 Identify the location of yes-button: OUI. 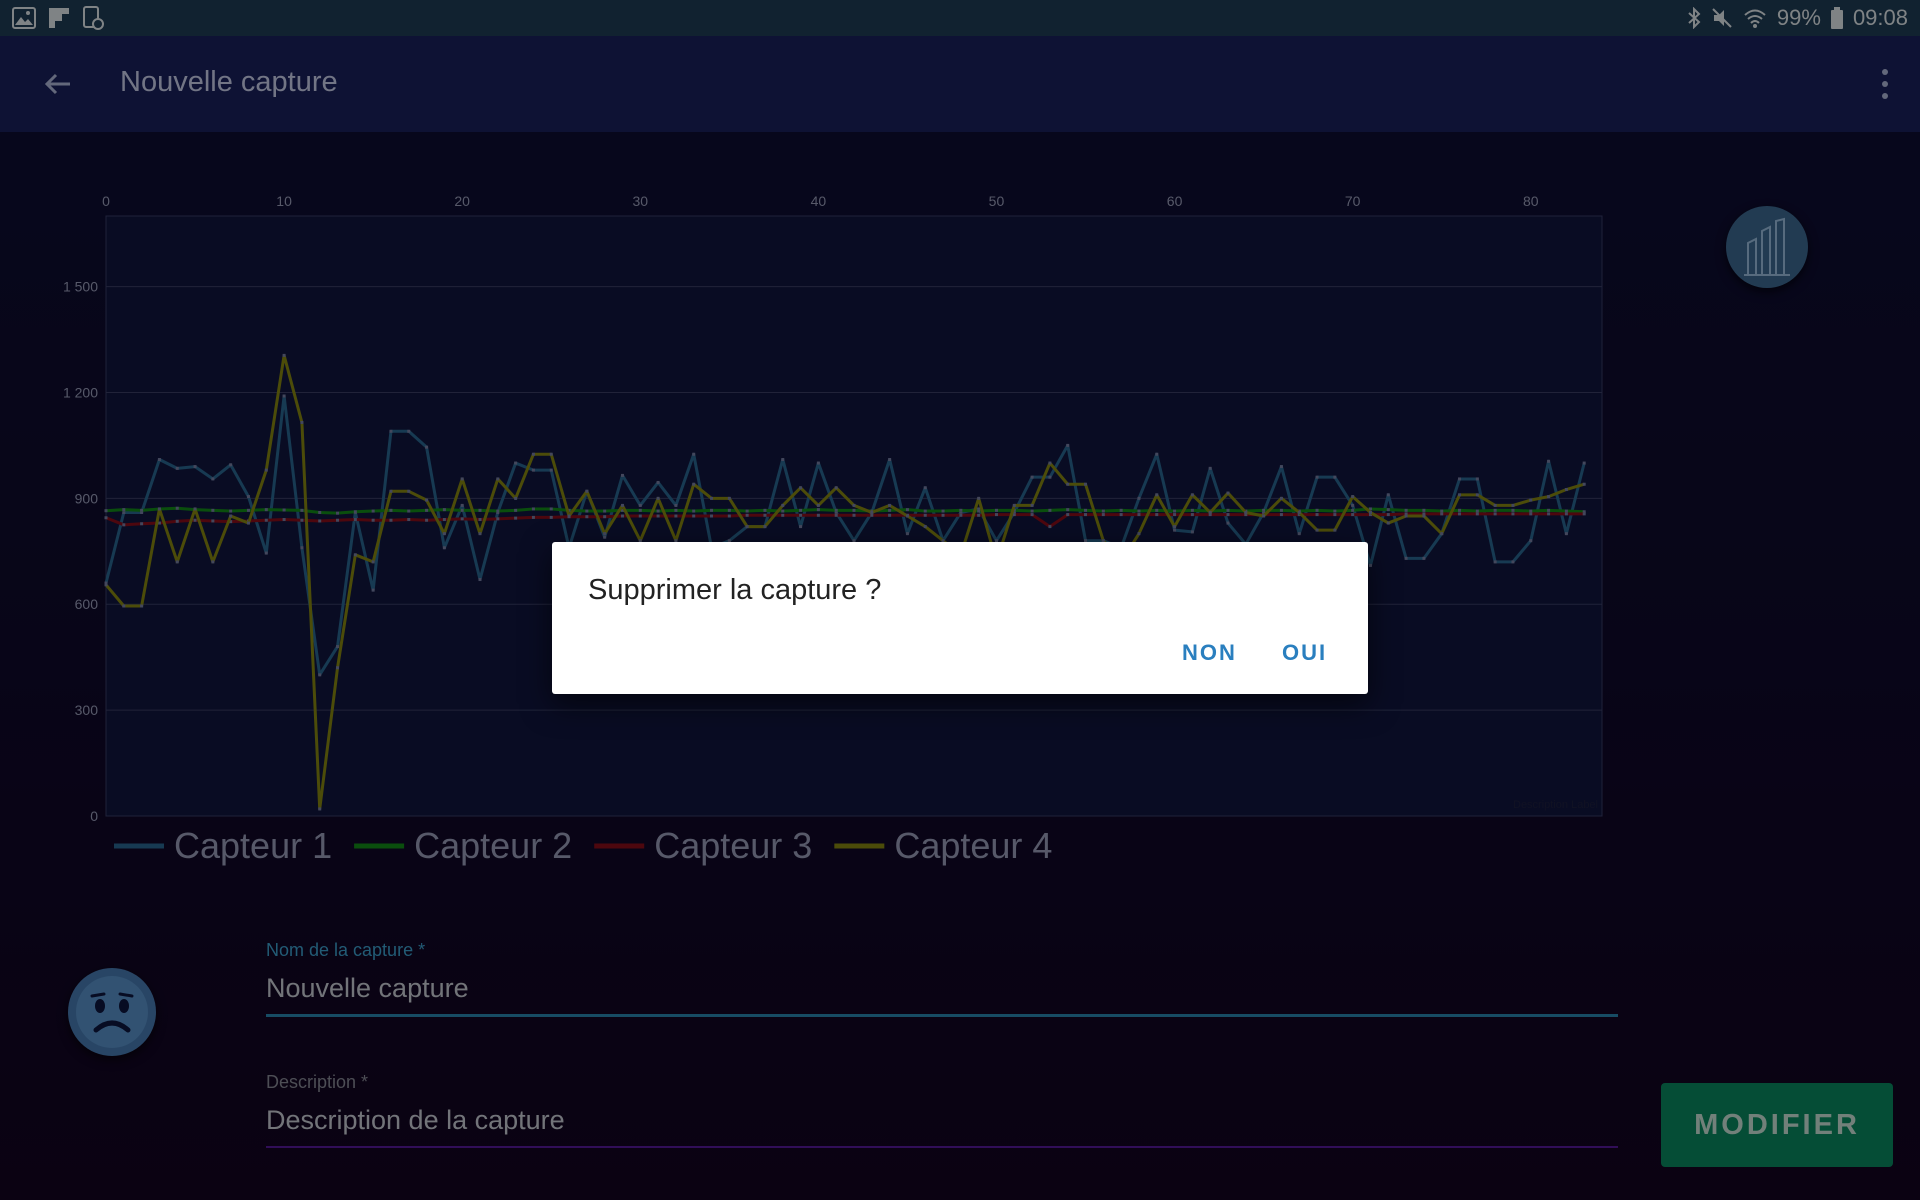
(1304, 653).